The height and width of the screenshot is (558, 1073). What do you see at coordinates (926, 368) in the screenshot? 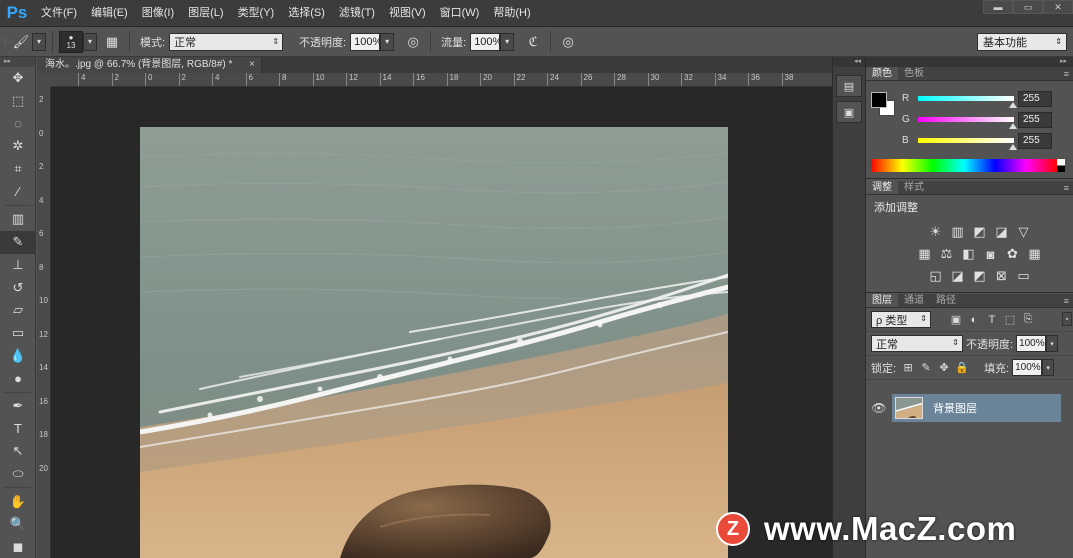
I see `lock-image-icon: ✎` at bounding box center [926, 368].